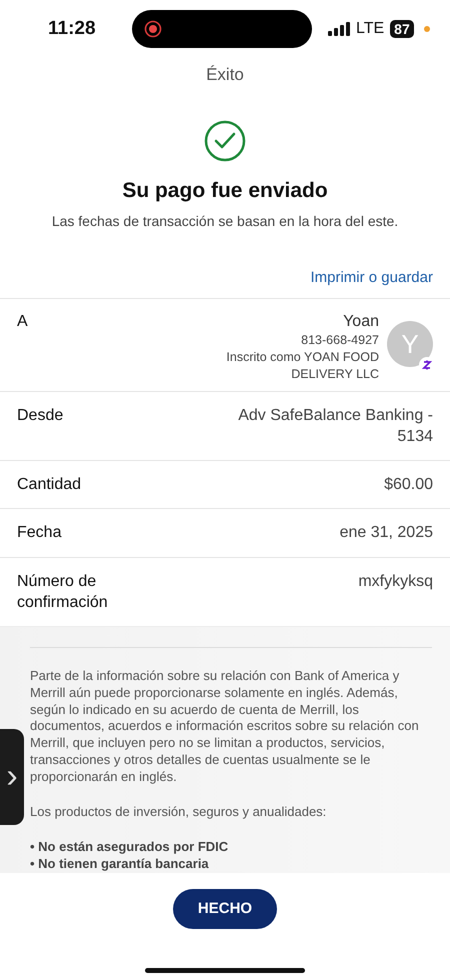 This screenshot has width=450, height=978. Describe the element at coordinates (370, 29) in the screenshot. I see `network-label: LTE` at that location.